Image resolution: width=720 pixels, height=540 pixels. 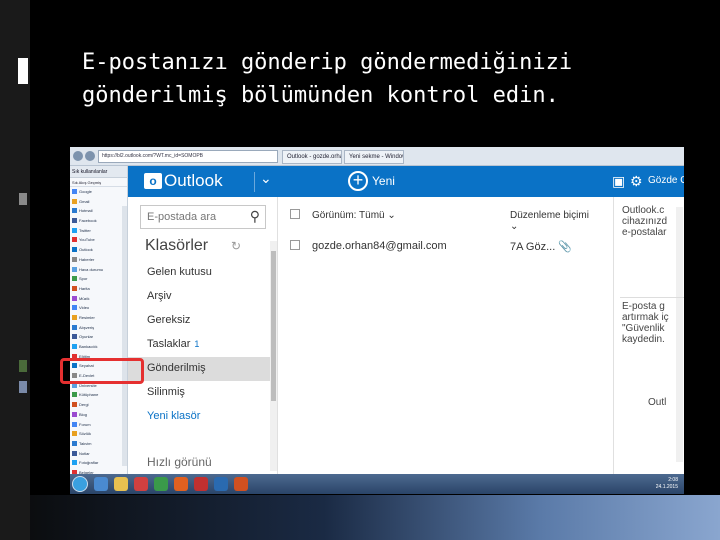 I want to click on message-sender: gozde.orhan84@gmail.com, so click(x=379, y=246).